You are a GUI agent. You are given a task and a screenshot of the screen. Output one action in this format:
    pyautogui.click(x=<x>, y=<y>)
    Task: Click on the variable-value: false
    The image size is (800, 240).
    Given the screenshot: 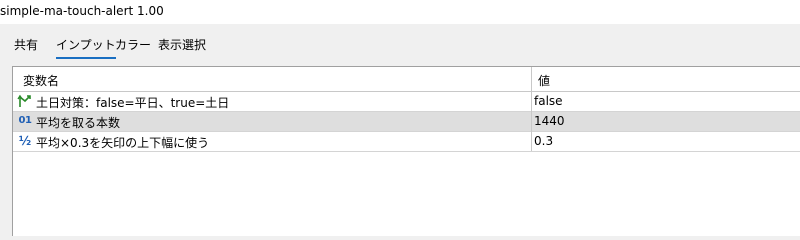 What is the action you would take?
    pyautogui.click(x=548, y=101)
    